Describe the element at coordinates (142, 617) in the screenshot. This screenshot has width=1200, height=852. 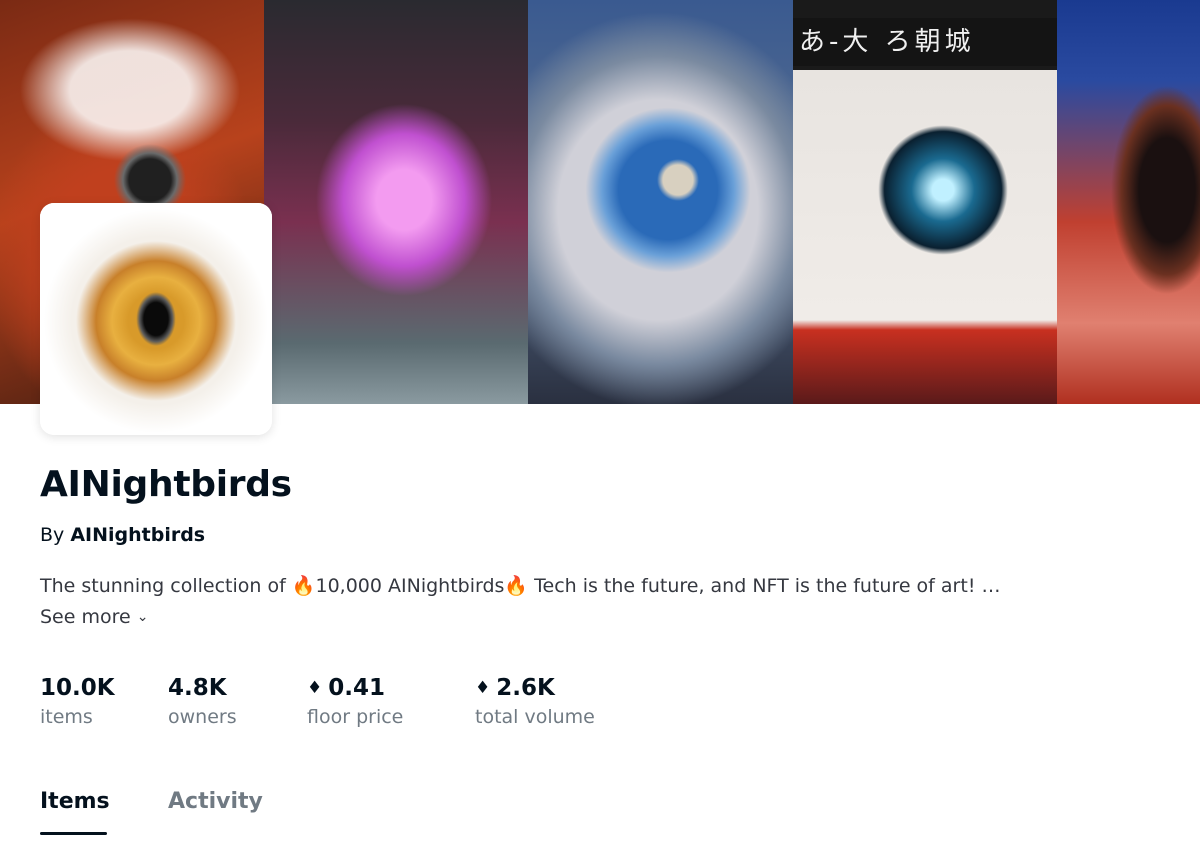
I see `chevron-down-icon: ⌄` at that location.